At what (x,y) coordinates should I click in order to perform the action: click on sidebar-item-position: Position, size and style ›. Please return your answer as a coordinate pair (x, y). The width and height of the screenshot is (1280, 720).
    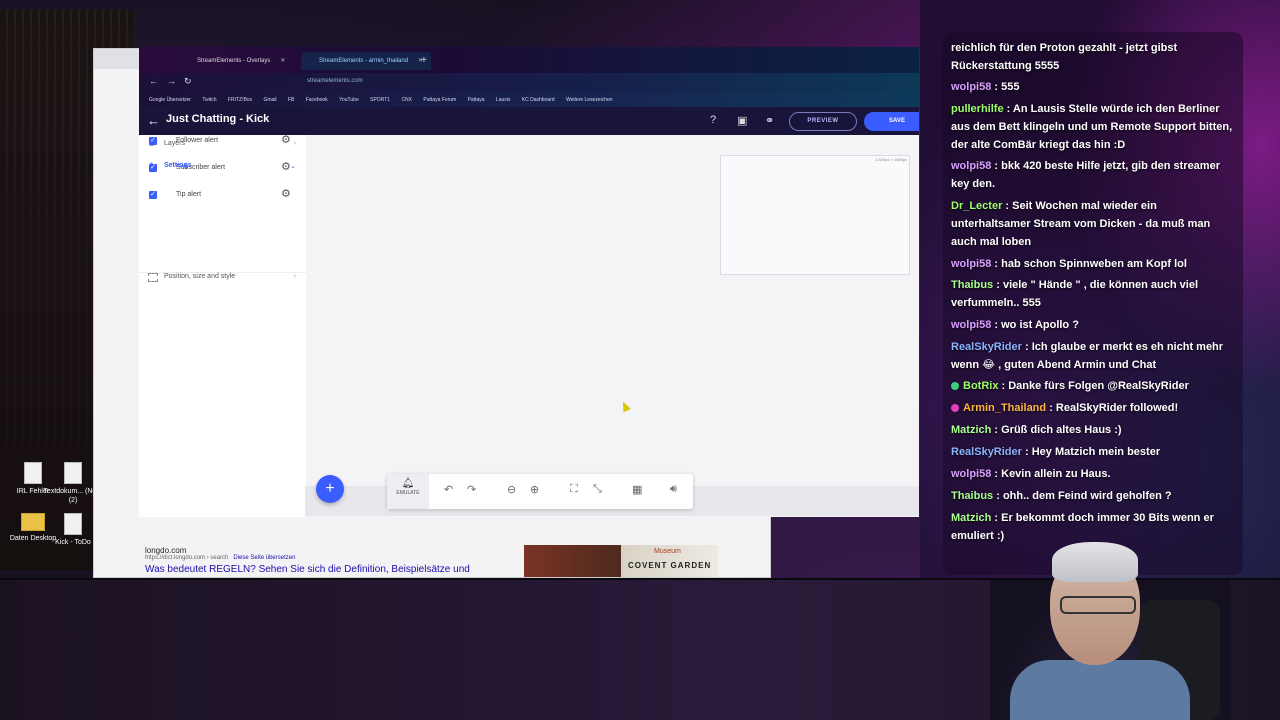
    Looking at the image, I should click on (222, 277).